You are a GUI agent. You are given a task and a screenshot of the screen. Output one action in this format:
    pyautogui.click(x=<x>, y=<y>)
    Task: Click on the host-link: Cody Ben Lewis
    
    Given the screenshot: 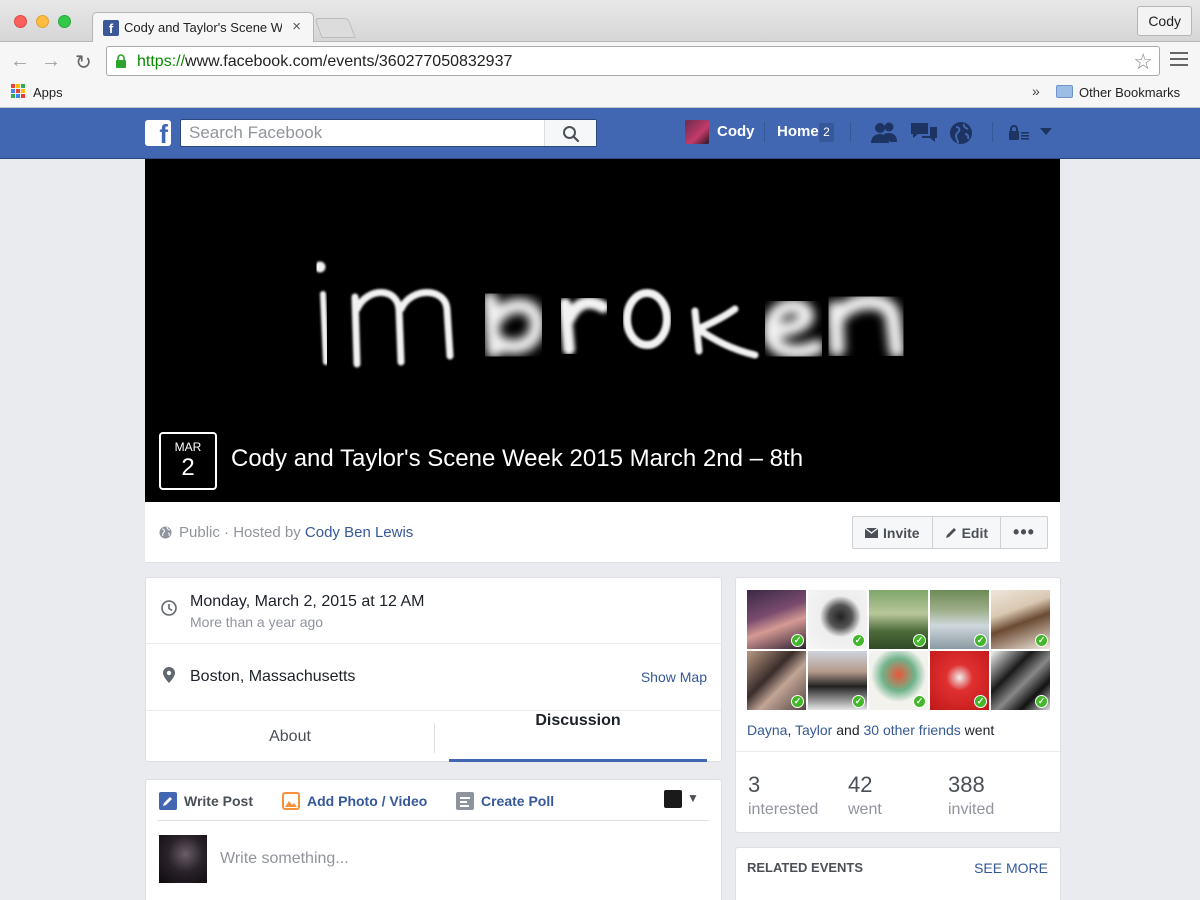 What is the action you would take?
    pyautogui.click(x=359, y=532)
    